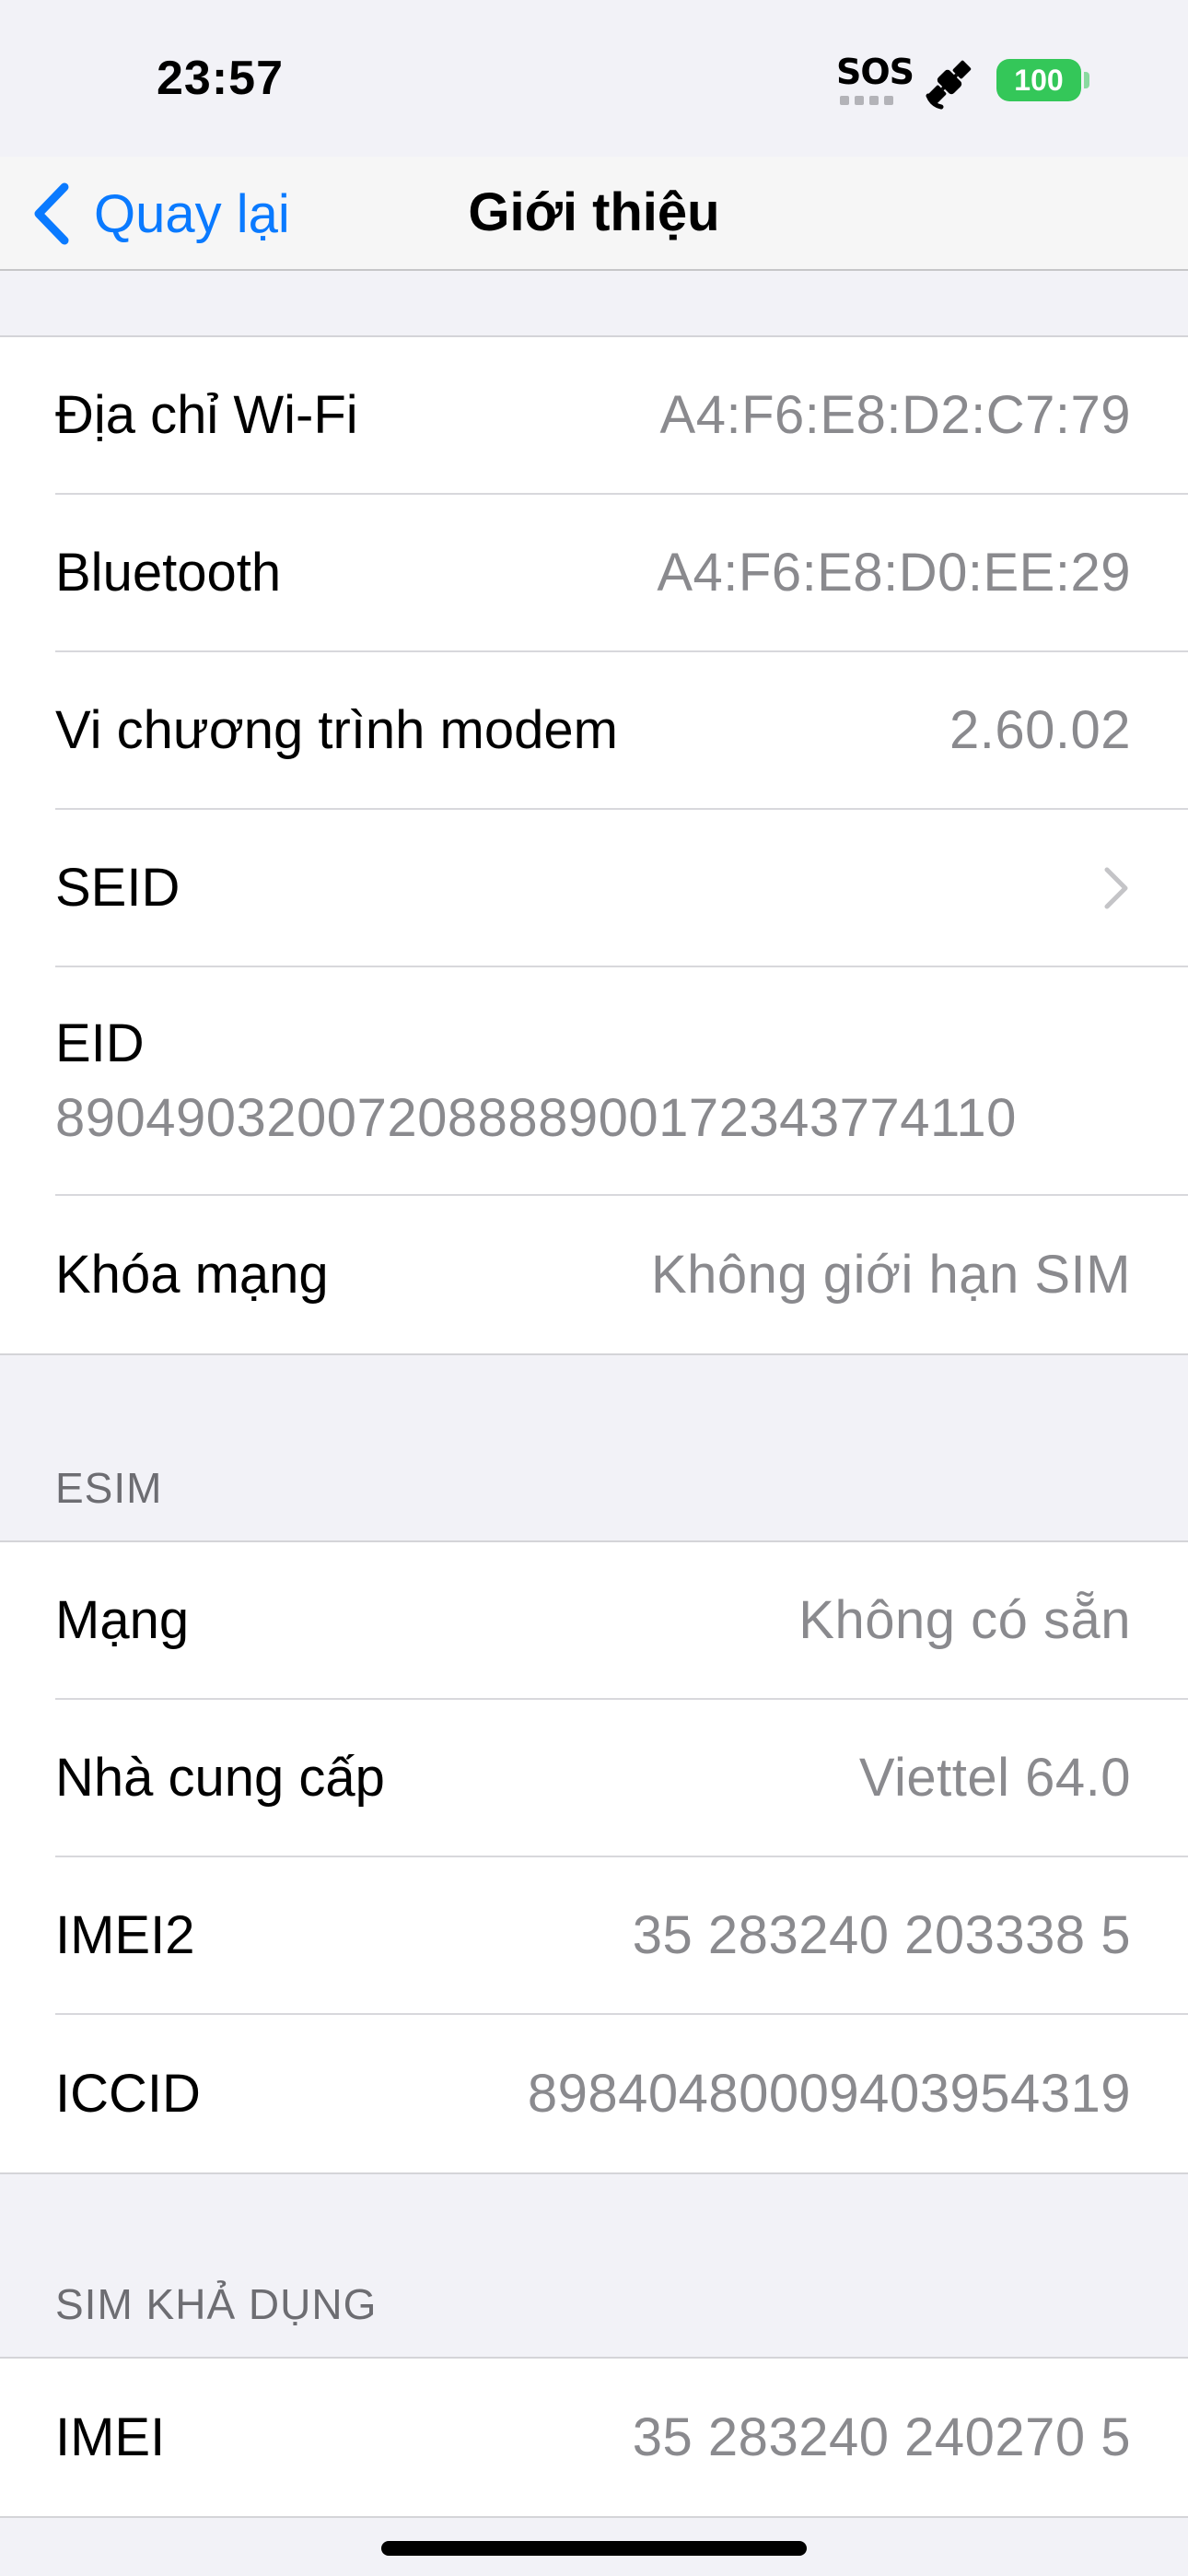  I want to click on list-item-modem-firmware: Vi chương trình modem 2.60.02, so click(621, 731).